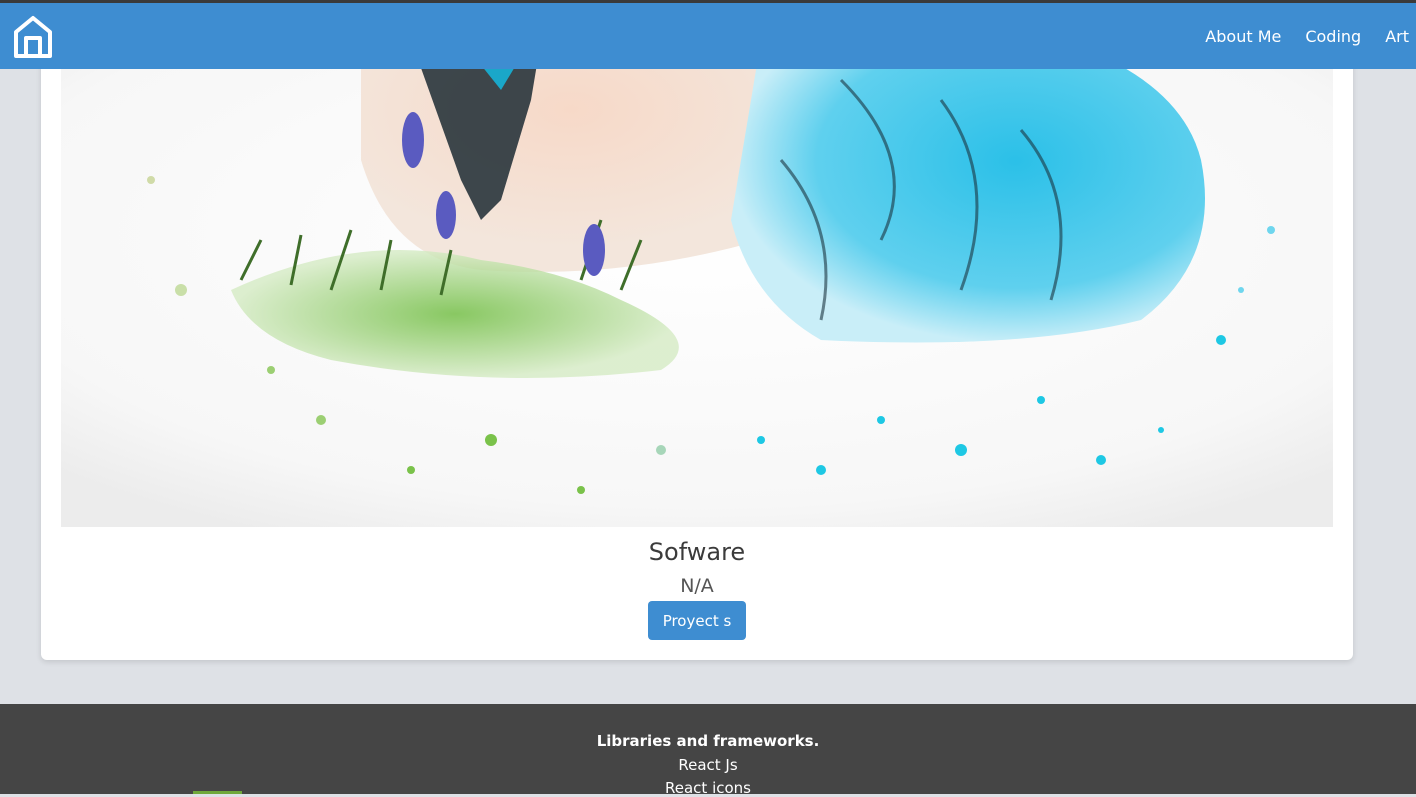  What do you see at coordinates (1295, 36) in the screenshot?
I see `nav-links: About Me Coding Art` at bounding box center [1295, 36].